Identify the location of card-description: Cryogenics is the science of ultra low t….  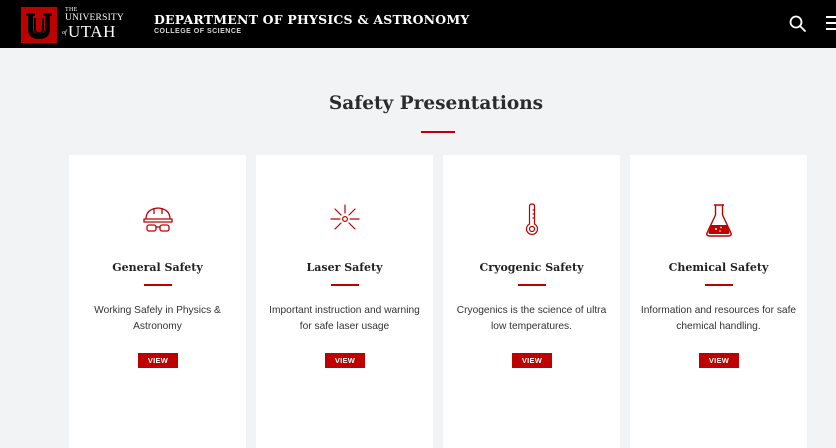
(531, 318).